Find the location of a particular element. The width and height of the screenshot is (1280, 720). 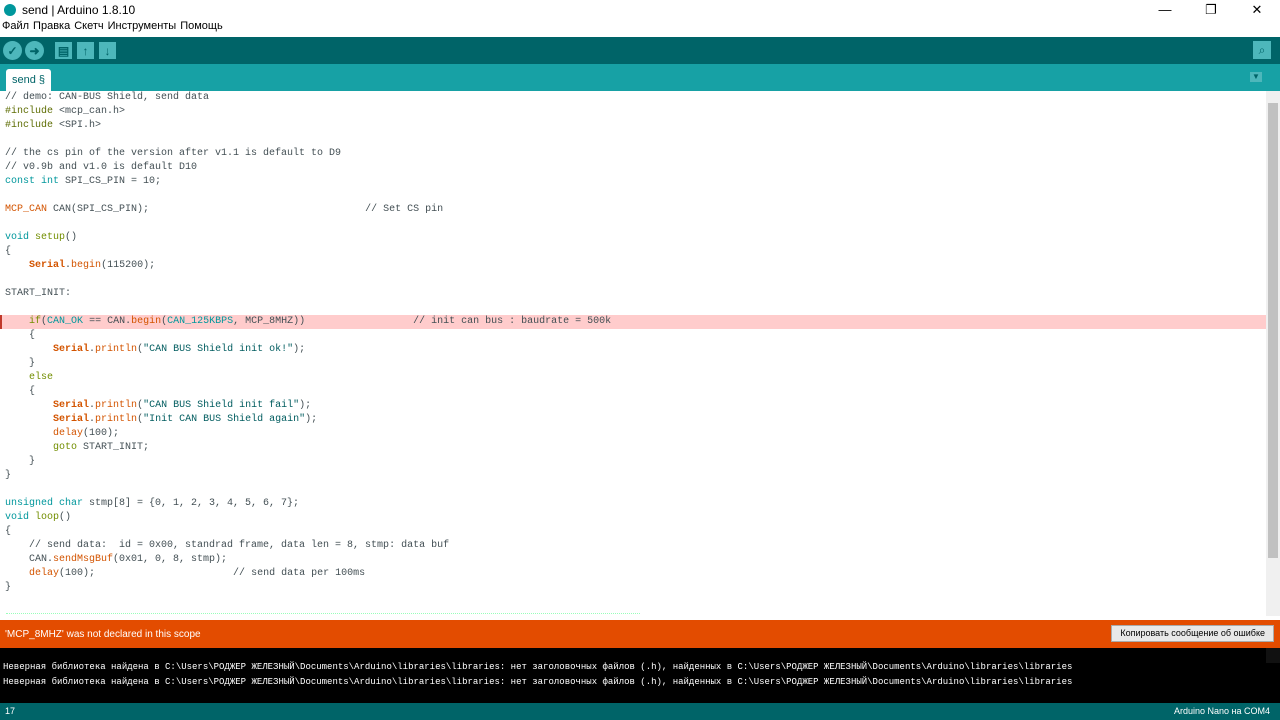

code-token: CAN_125KBPS is located at coordinates (200, 321).